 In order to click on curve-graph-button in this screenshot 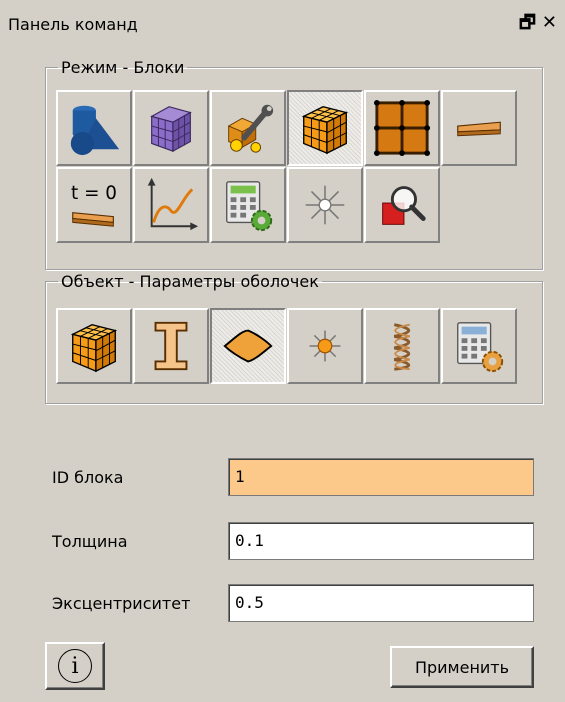, I will do `click(171, 205)`.